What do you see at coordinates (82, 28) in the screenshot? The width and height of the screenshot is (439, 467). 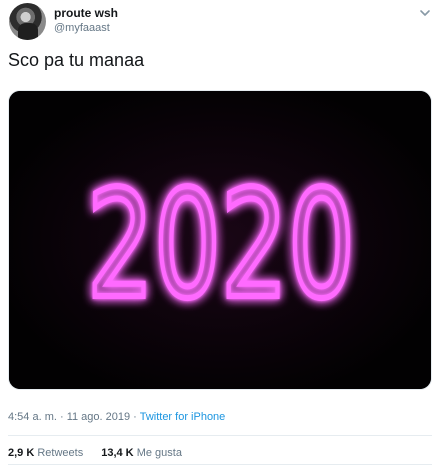 I see `username: @myfaaast` at bounding box center [82, 28].